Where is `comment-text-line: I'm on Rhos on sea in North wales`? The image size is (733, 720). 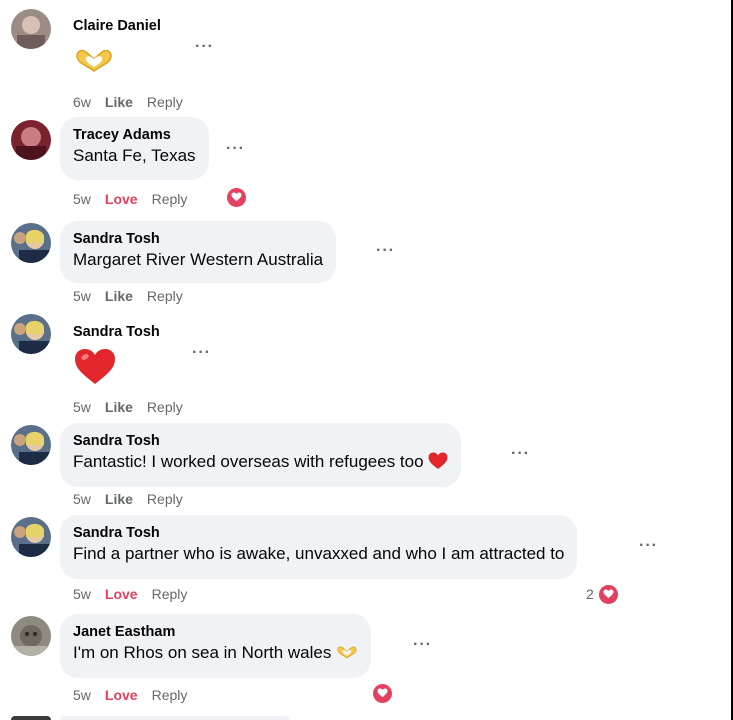
comment-text-line: I'm on Rhos on sea in North wales is located at coordinates (215, 653).